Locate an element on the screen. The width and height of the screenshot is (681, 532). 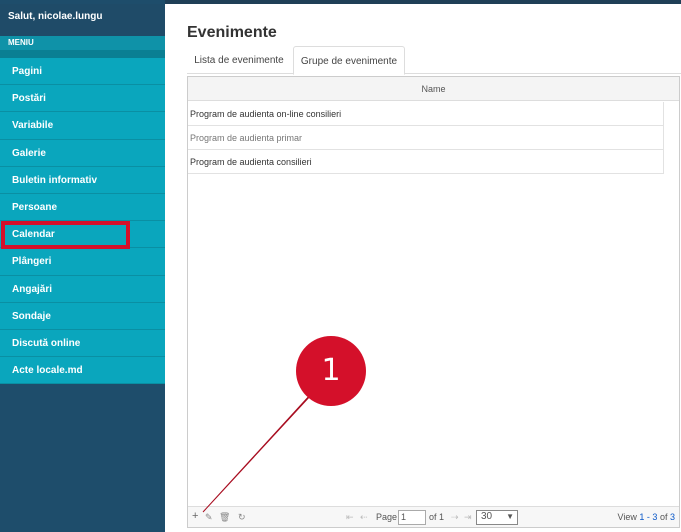
sidebar-item-buletin: Buletin informativ is located at coordinates (82, 180).